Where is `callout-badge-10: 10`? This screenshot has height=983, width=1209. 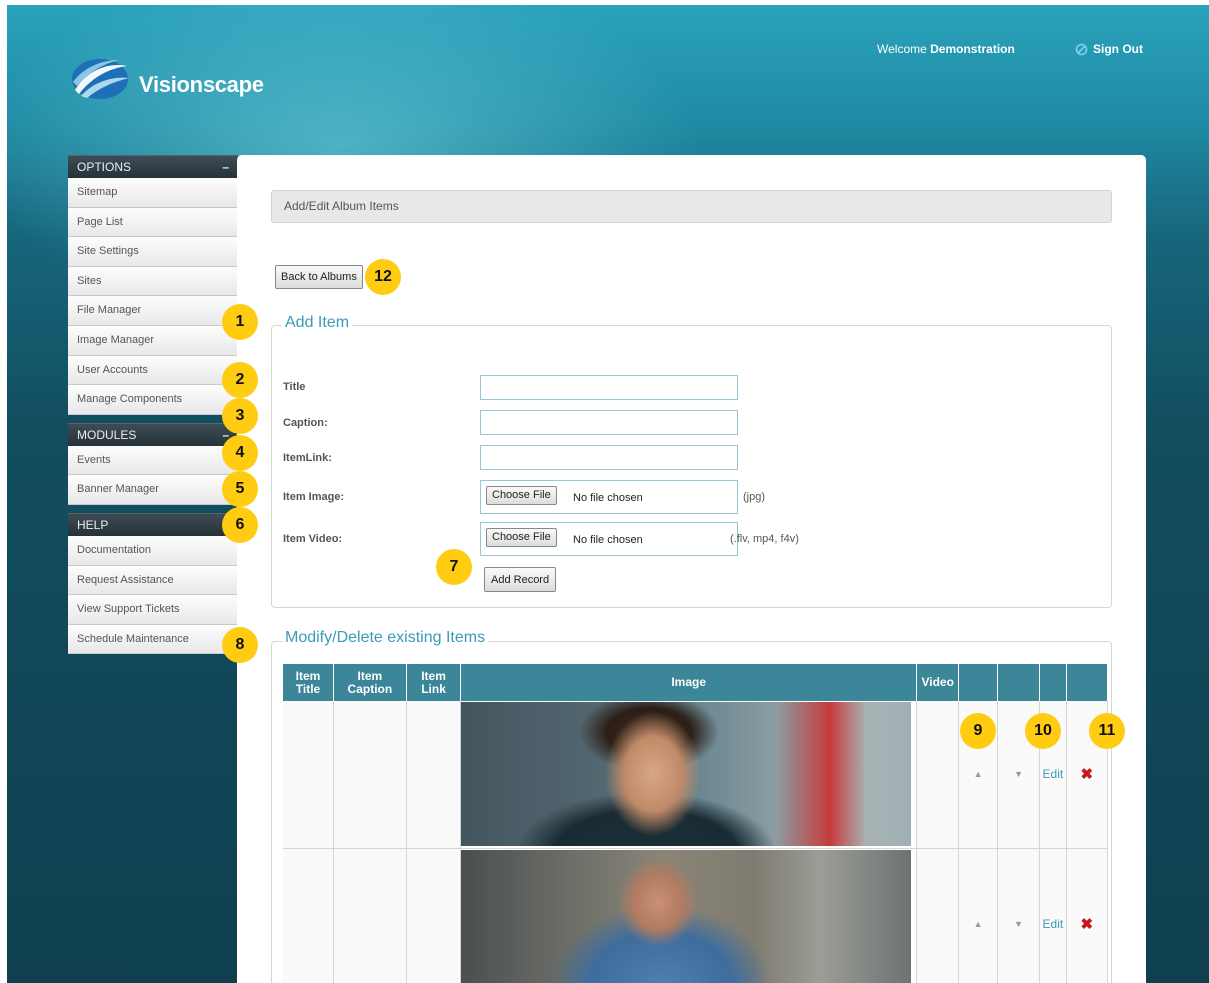 callout-badge-10: 10 is located at coordinates (1043, 731).